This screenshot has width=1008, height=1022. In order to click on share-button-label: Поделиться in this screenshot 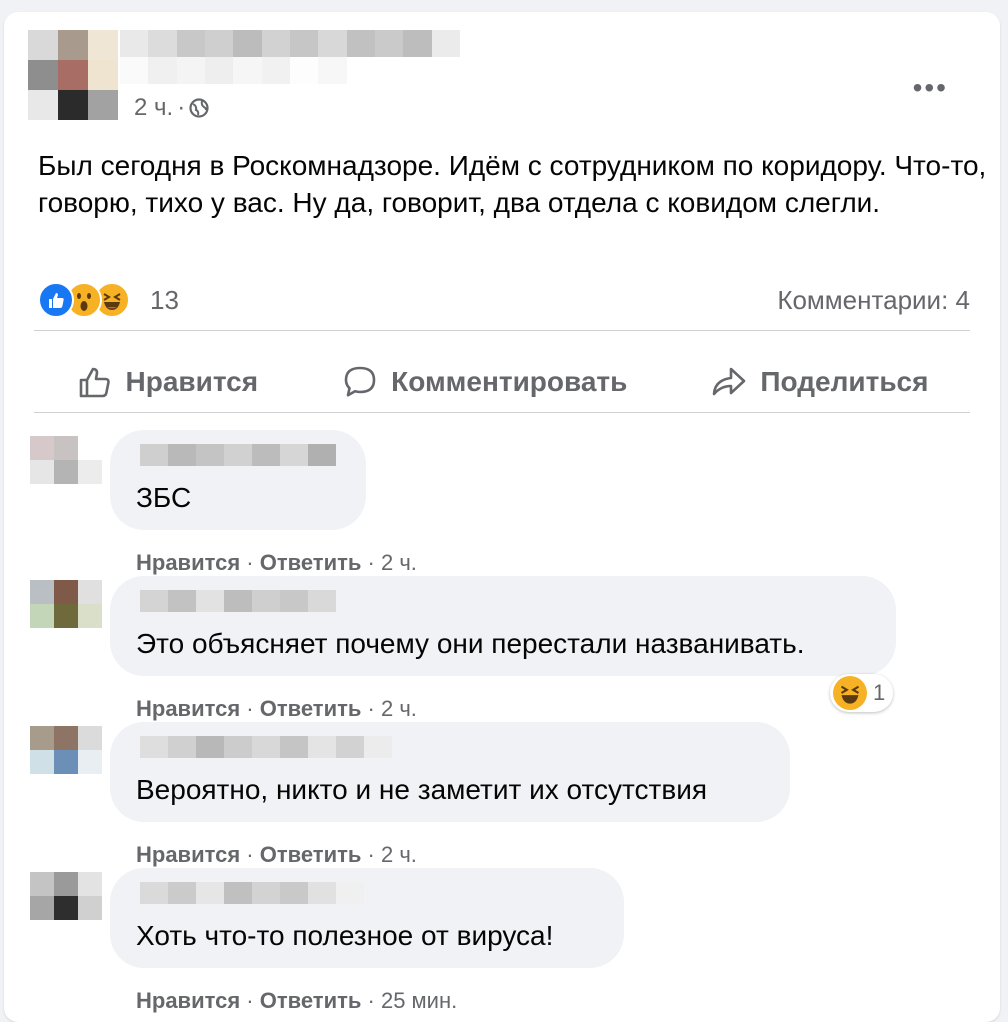, I will do `click(844, 381)`.